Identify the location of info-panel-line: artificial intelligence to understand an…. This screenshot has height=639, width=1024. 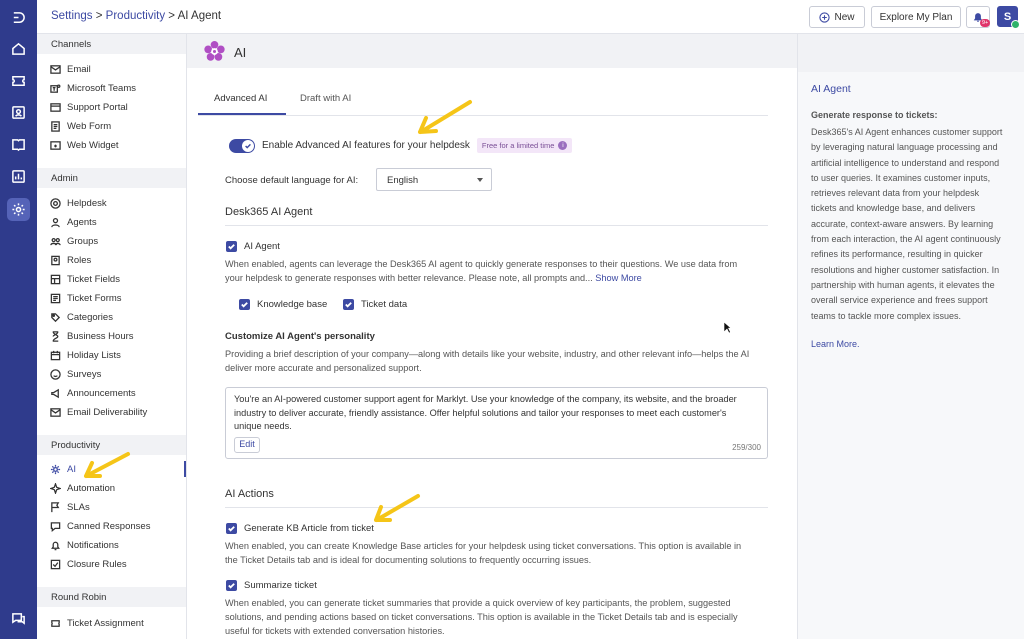
(905, 162).